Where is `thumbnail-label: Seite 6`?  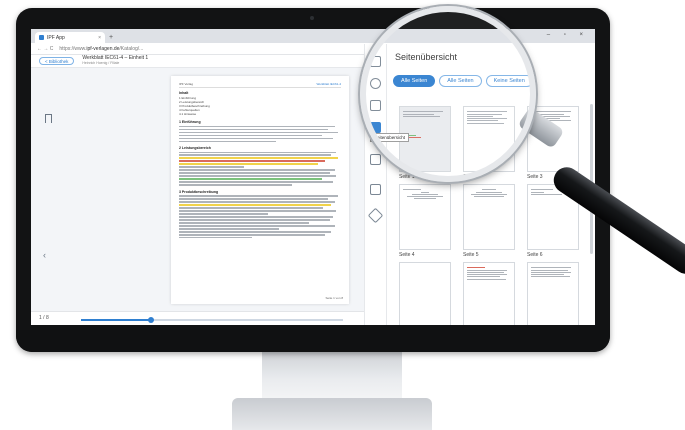 thumbnail-label: Seite 6 is located at coordinates (535, 255).